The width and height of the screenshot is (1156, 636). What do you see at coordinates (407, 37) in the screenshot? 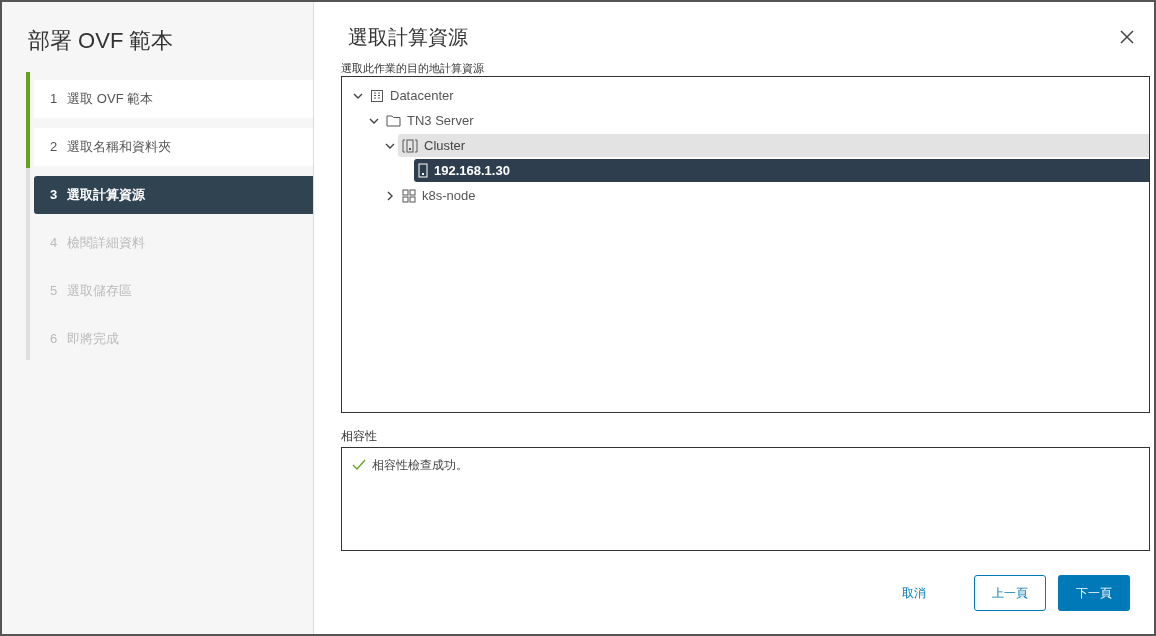
I see `page-title: 選取計算資源` at bounding box center [407, 37].